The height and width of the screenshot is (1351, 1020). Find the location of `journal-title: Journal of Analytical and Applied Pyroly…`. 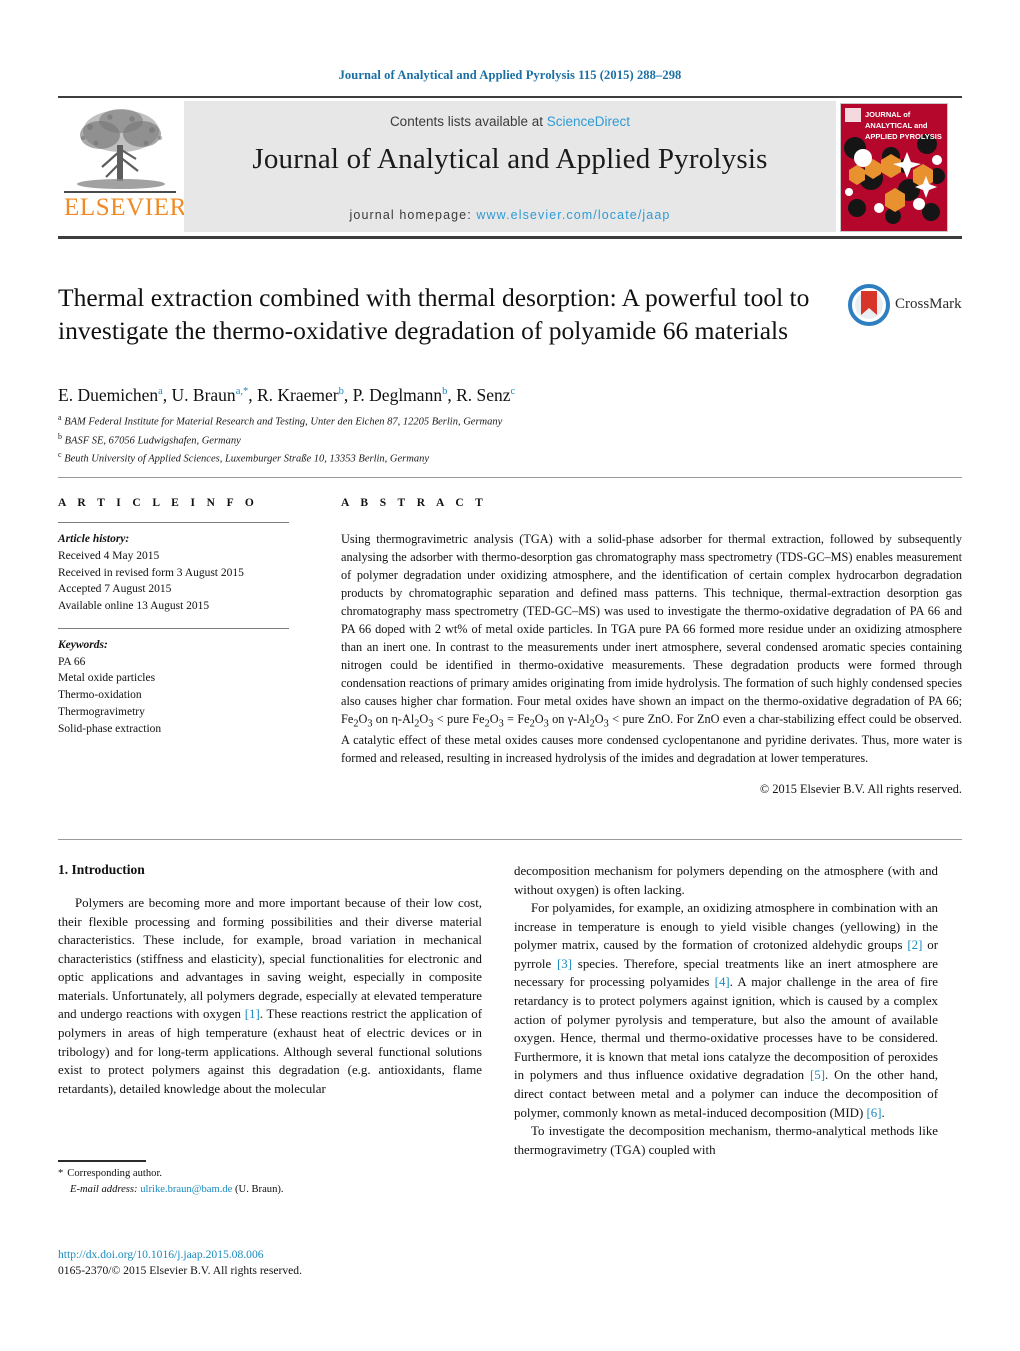

journal-title: Journal of Analytical and Applied Pyroly… is located at coordinates (510, 159).